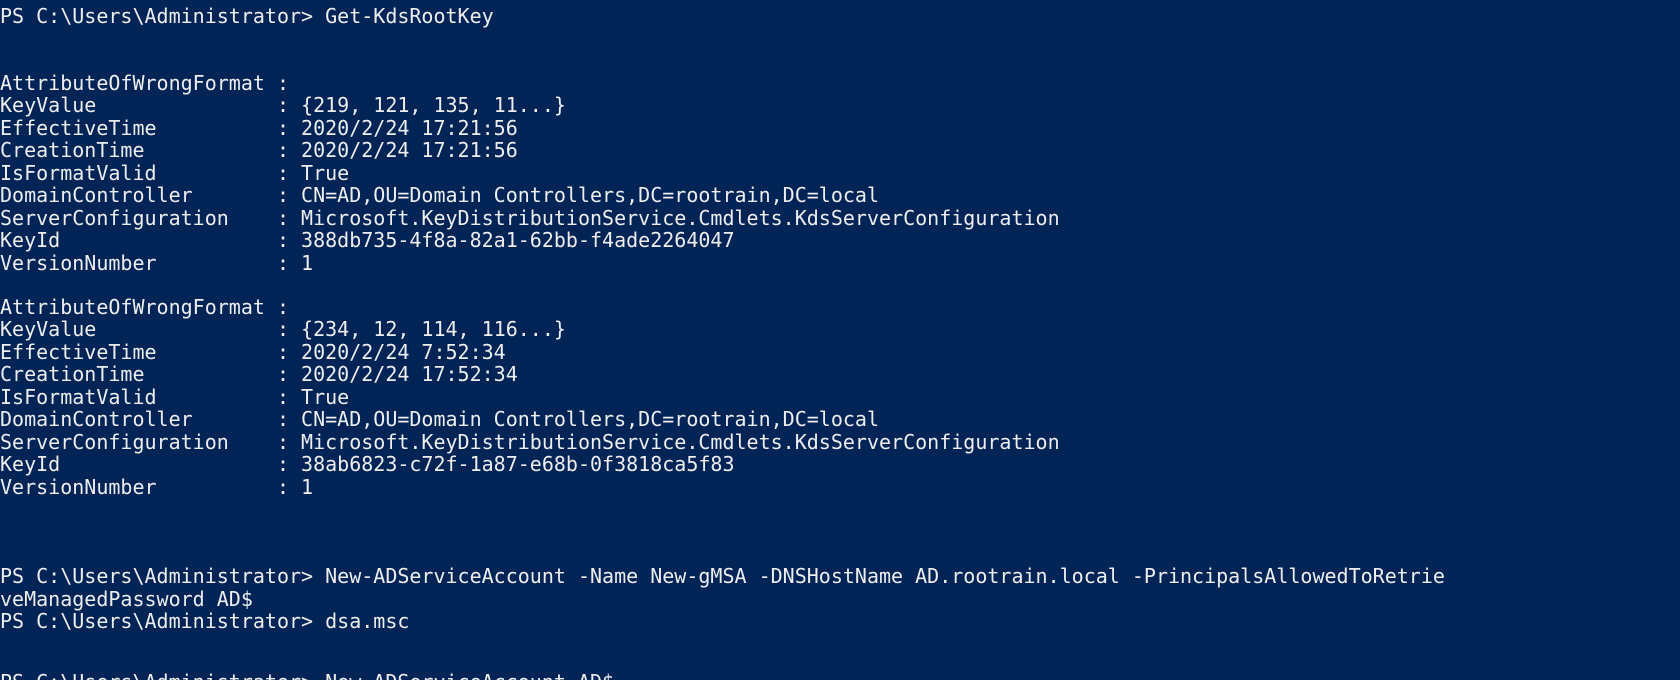 This screenshot has height=680, width=1680. What do you see at coordinates (259, 150) in the screenshot?
I see `console-line-creationtime: CreationTime : 2020/2/24 17:21:56` at bounding box center [259, 150].